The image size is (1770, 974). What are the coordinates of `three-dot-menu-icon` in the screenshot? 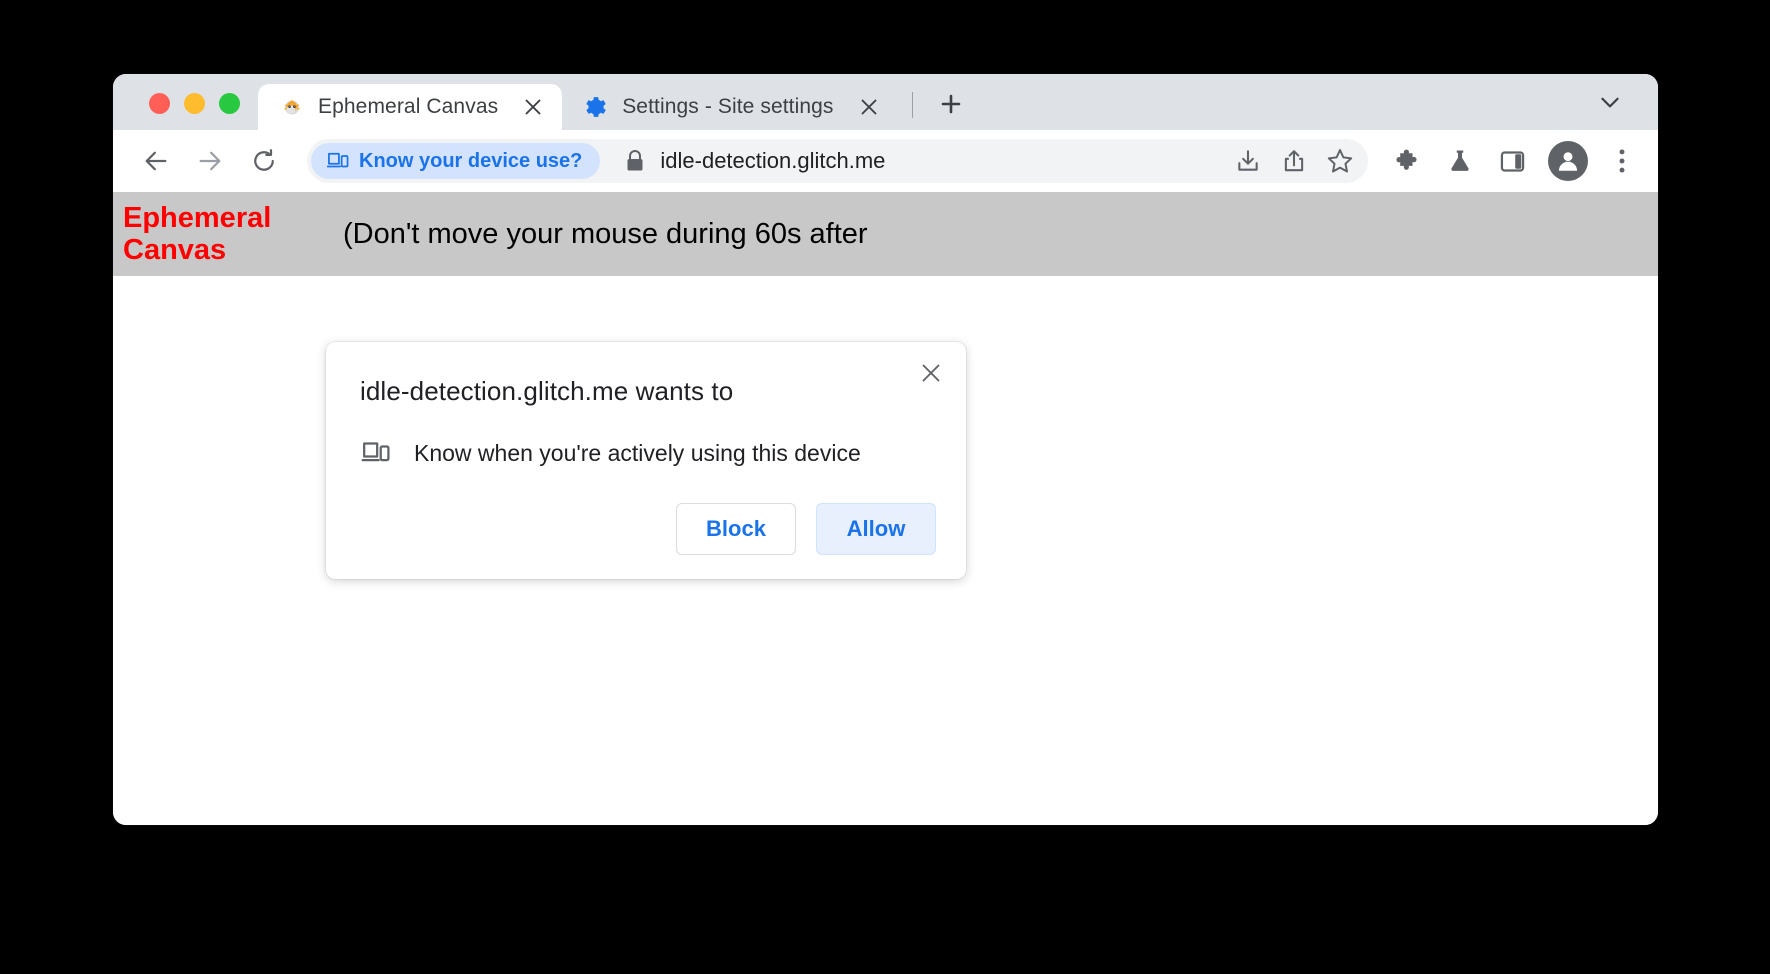 It's located at (1622, 161).